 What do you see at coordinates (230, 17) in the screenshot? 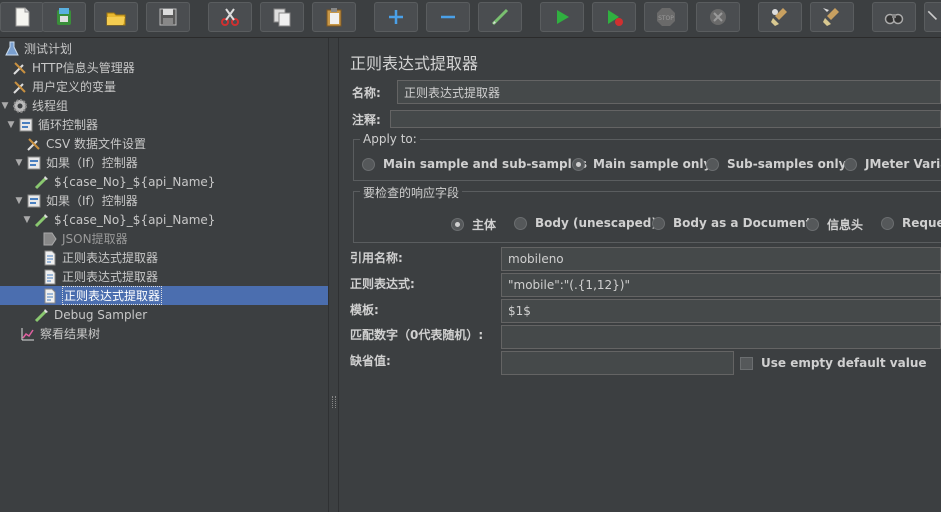
I see `cut-icon` at bounding box center [230, 17].